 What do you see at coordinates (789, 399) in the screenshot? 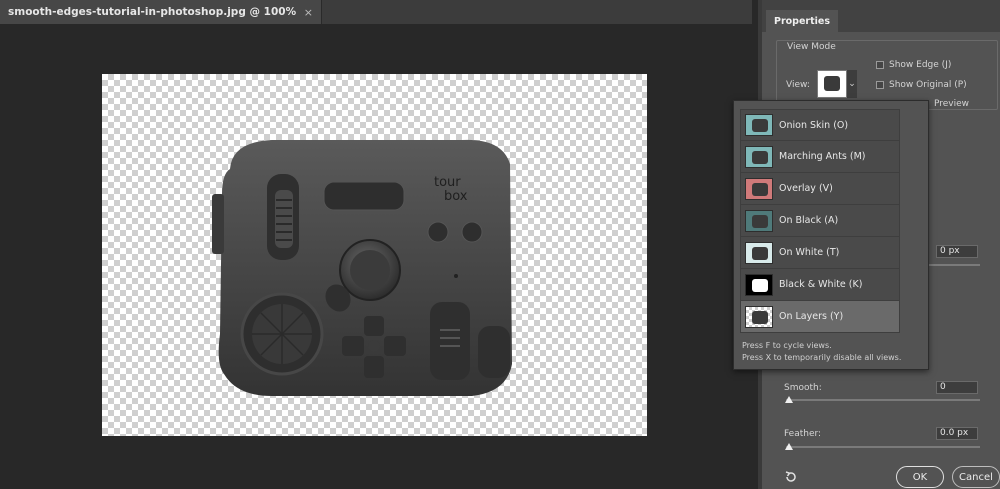
I see `smooth-slider-thumb` at bounding box center [789, 399].